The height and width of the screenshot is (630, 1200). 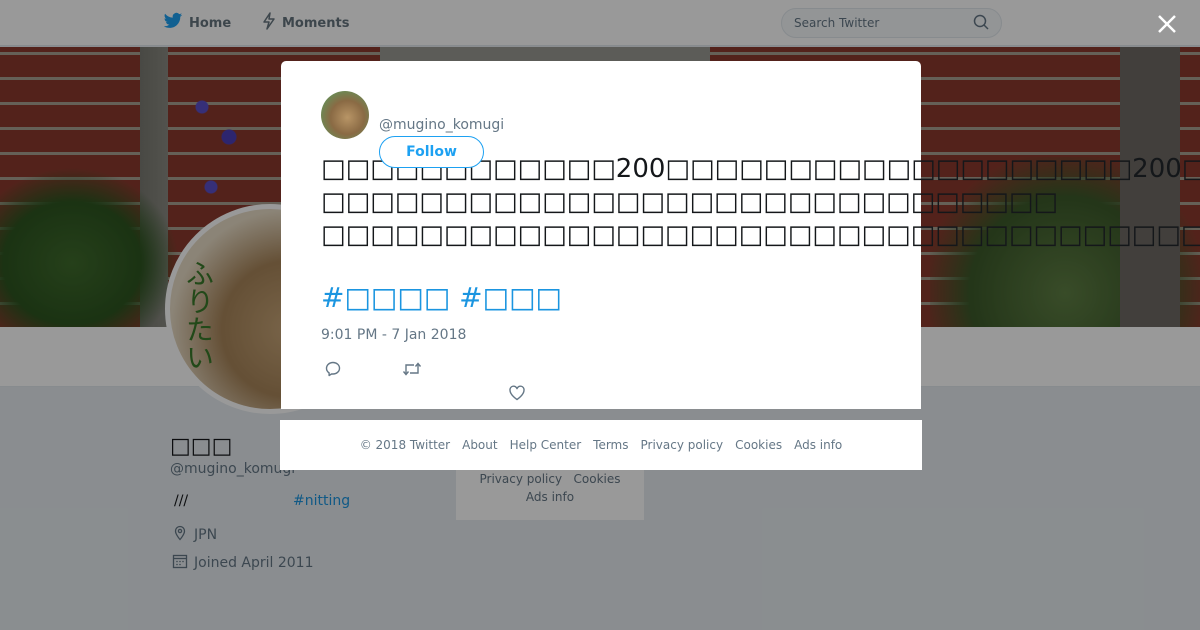 I want to click on footer-help-link: Help Center, so click(x=546, y=445).